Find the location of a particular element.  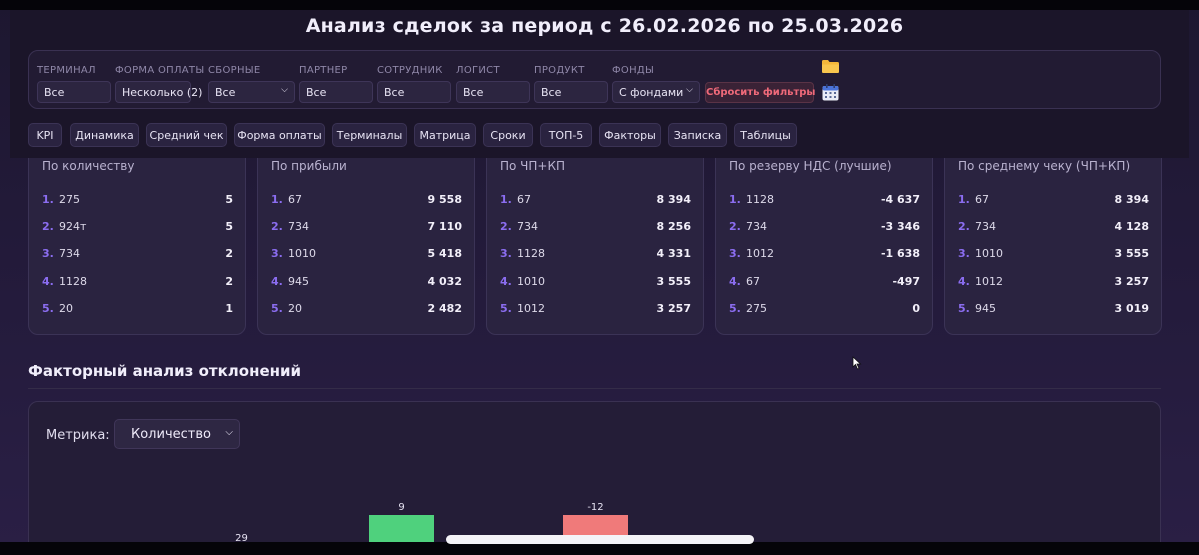

chevron-down-icon: ⌵ is located at coordinates (689, 90).